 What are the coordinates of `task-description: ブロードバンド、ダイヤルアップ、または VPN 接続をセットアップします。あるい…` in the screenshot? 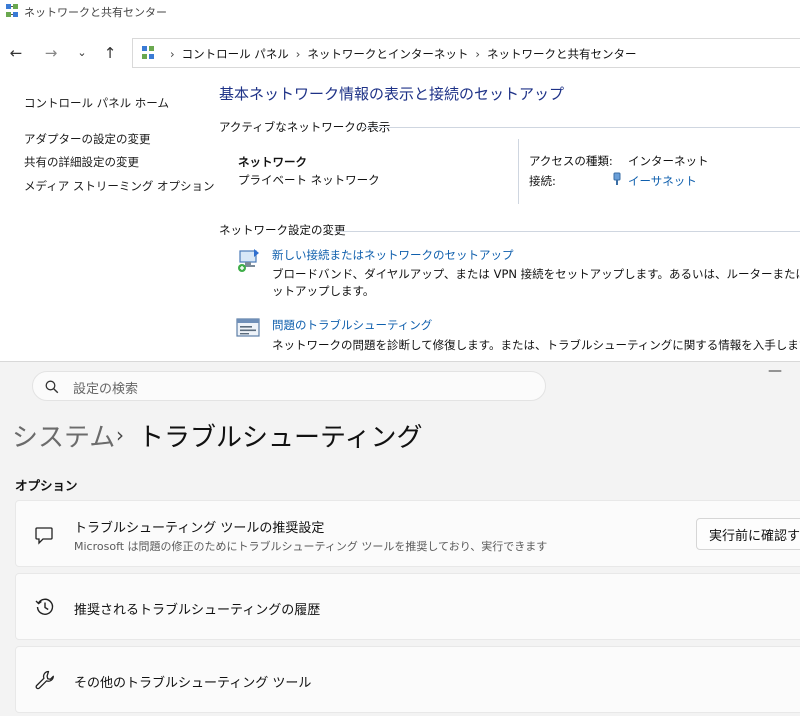 It's located at (536, 274).